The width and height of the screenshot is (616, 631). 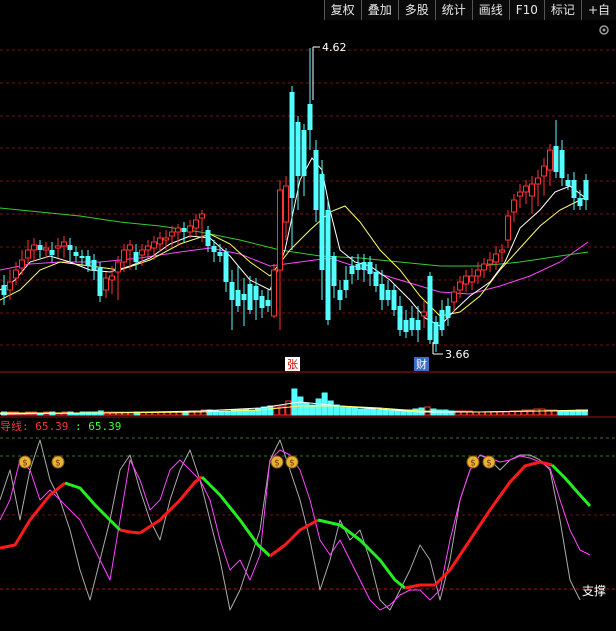 I want to click on money-bag-symbol: $, so click(x=489, y=464).